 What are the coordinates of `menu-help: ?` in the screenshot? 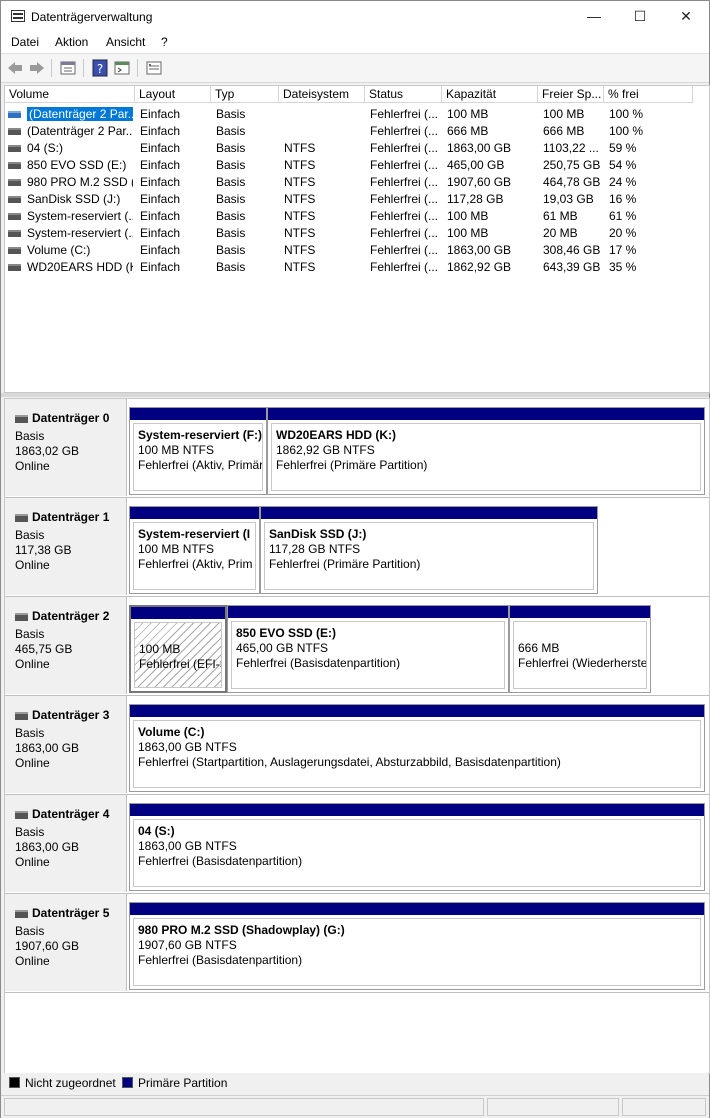 It's located at (164, 42).